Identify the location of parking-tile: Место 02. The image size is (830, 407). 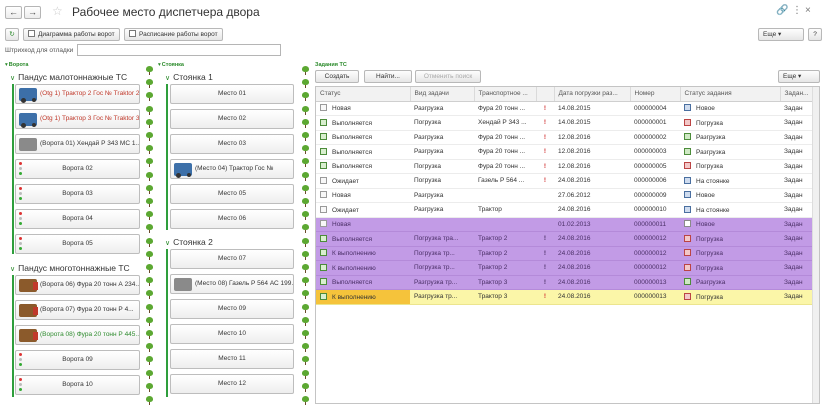
(232, 119).